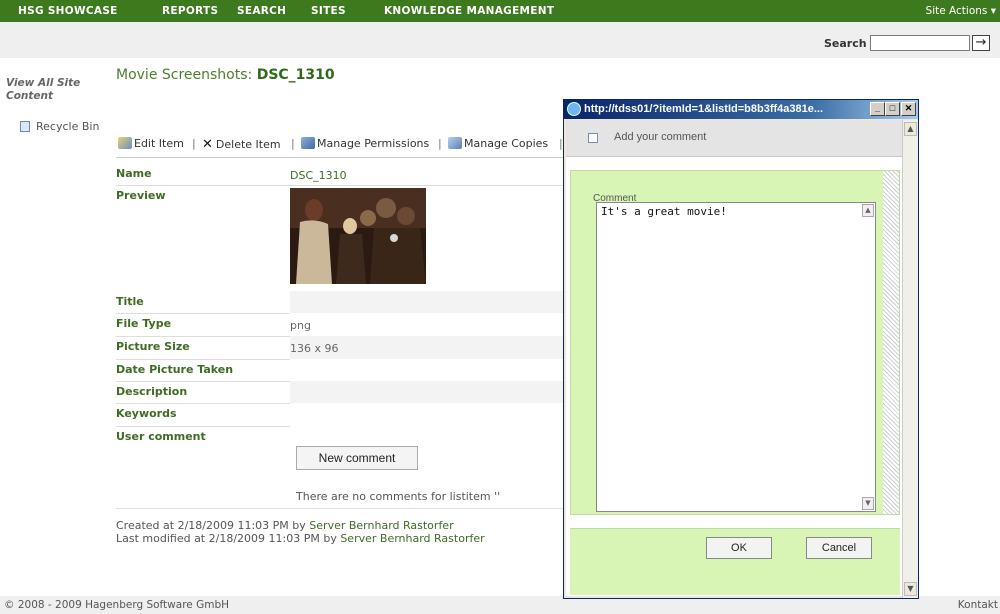 The width and height of the screenshot is (1000, 614). What do you see at coordinates (839, 548) in the screenshot?
I see `cancel-button: Cancel` at bounding box center [839, 548].